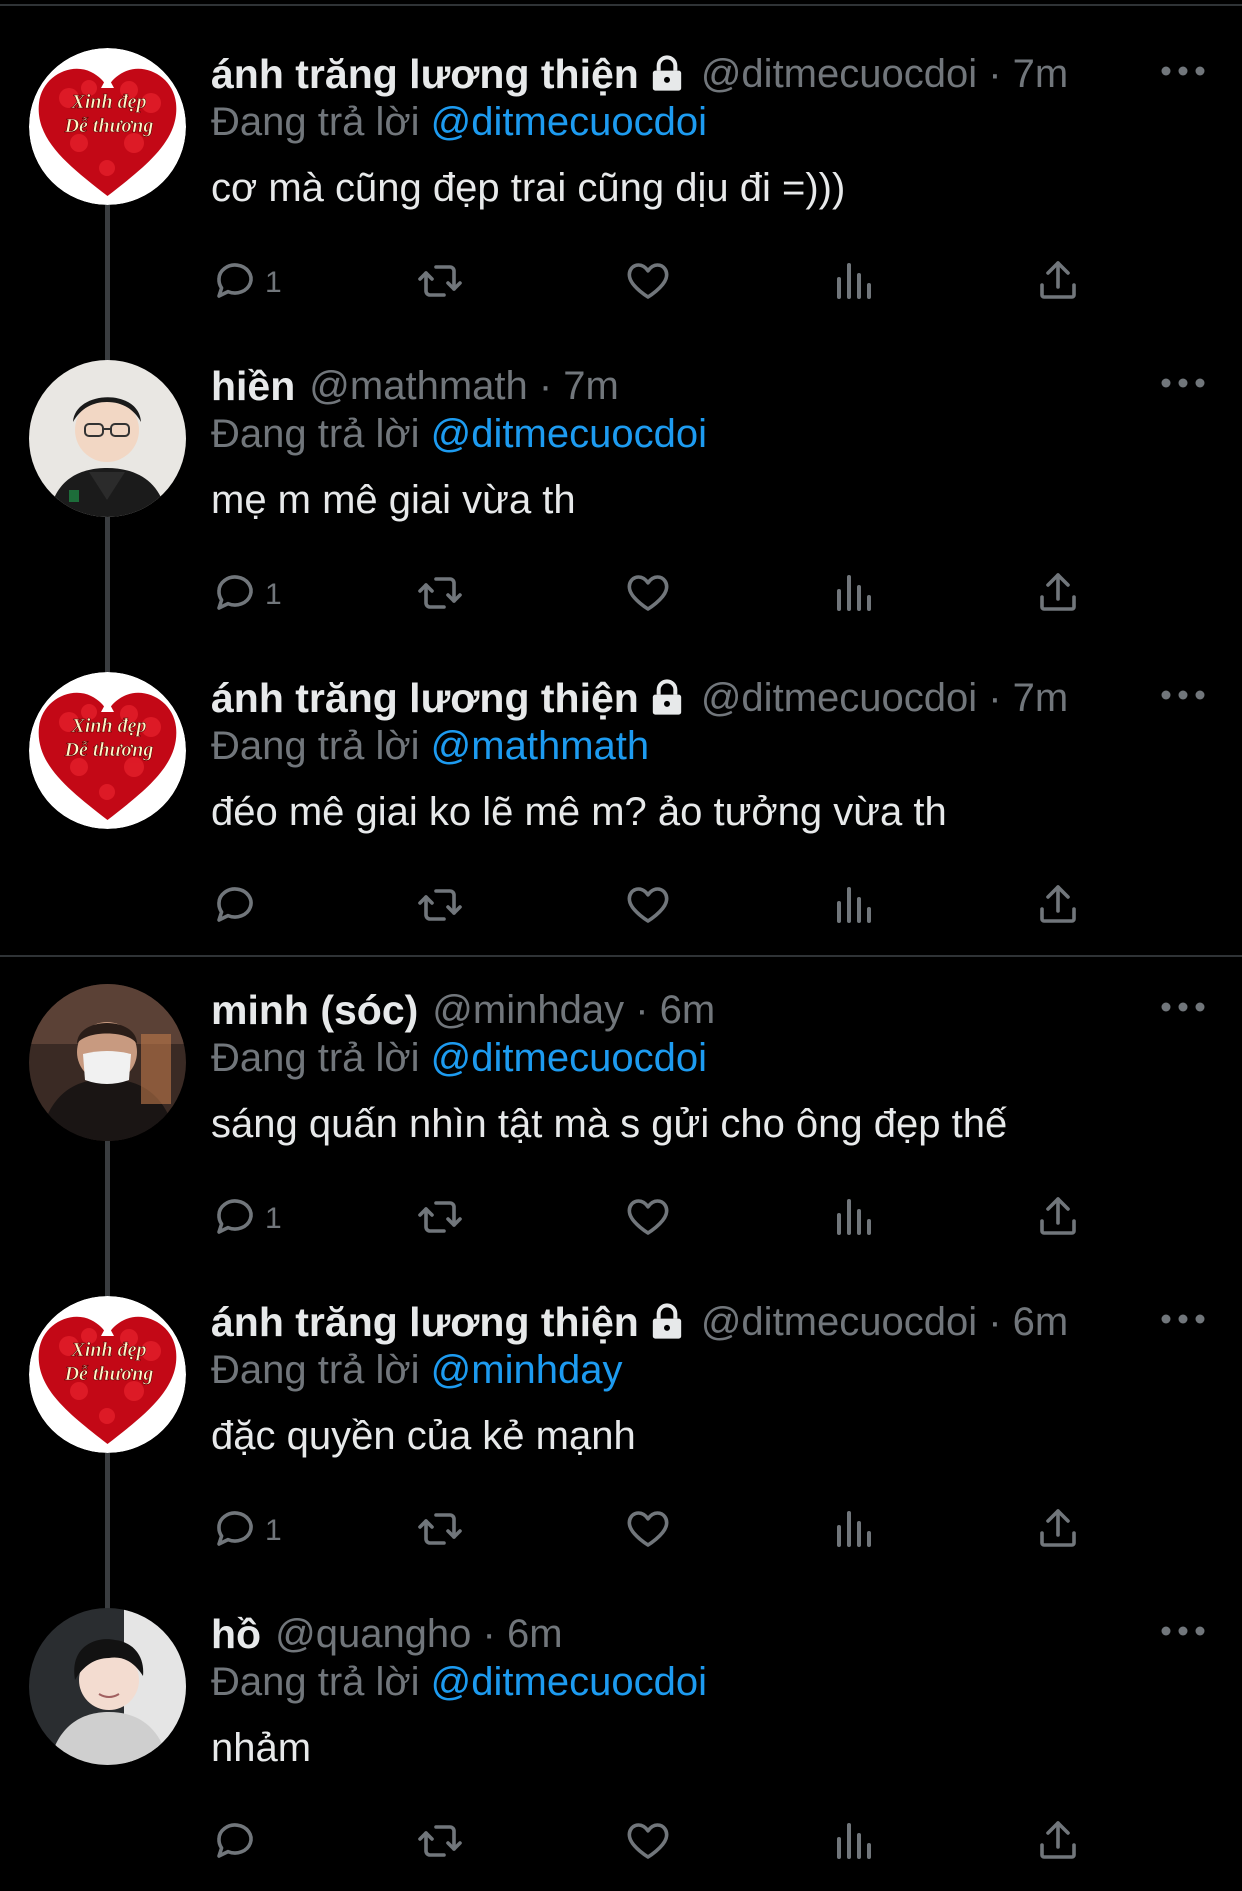  What do you see at coordinates (621, 956) in the screenshot?
I see `thread-divider` at bounding box center [621, 956].